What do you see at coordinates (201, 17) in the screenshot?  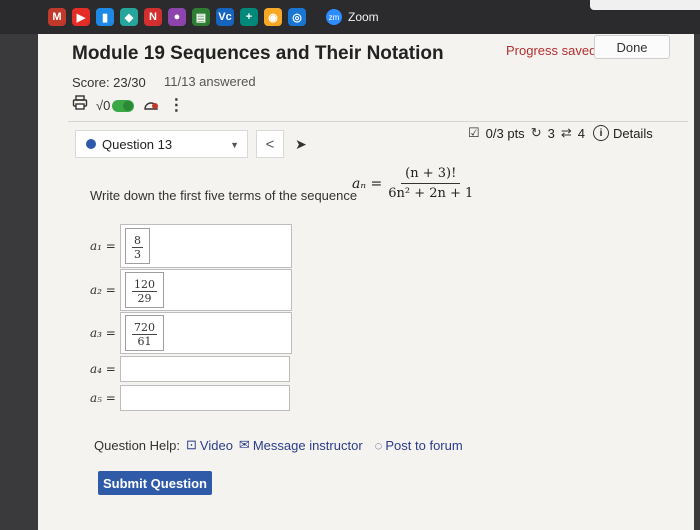 I see `bookmark-icon: ▤` at bounding box center [201, 17].